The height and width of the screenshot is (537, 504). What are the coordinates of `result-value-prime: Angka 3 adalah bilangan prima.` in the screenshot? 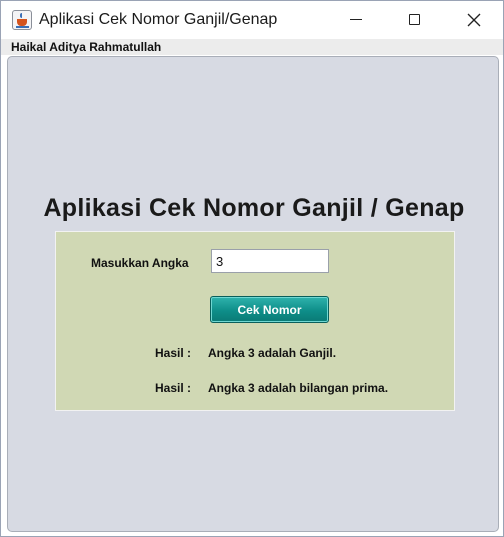 It's located at (298, 388).